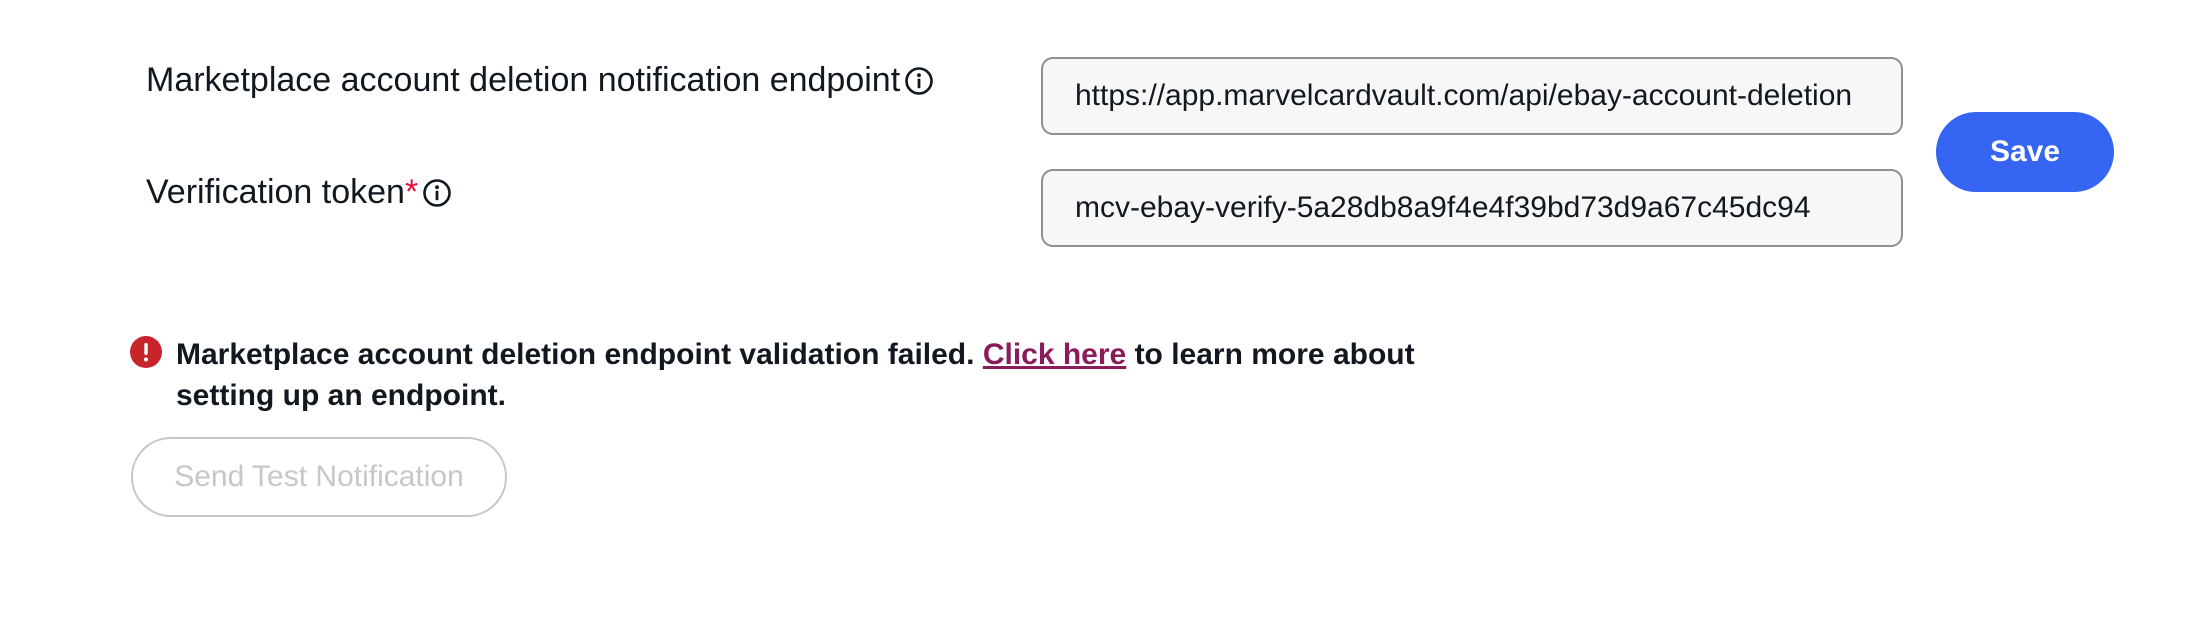  I want to click on token-label: Verification token, so click(275, 192).